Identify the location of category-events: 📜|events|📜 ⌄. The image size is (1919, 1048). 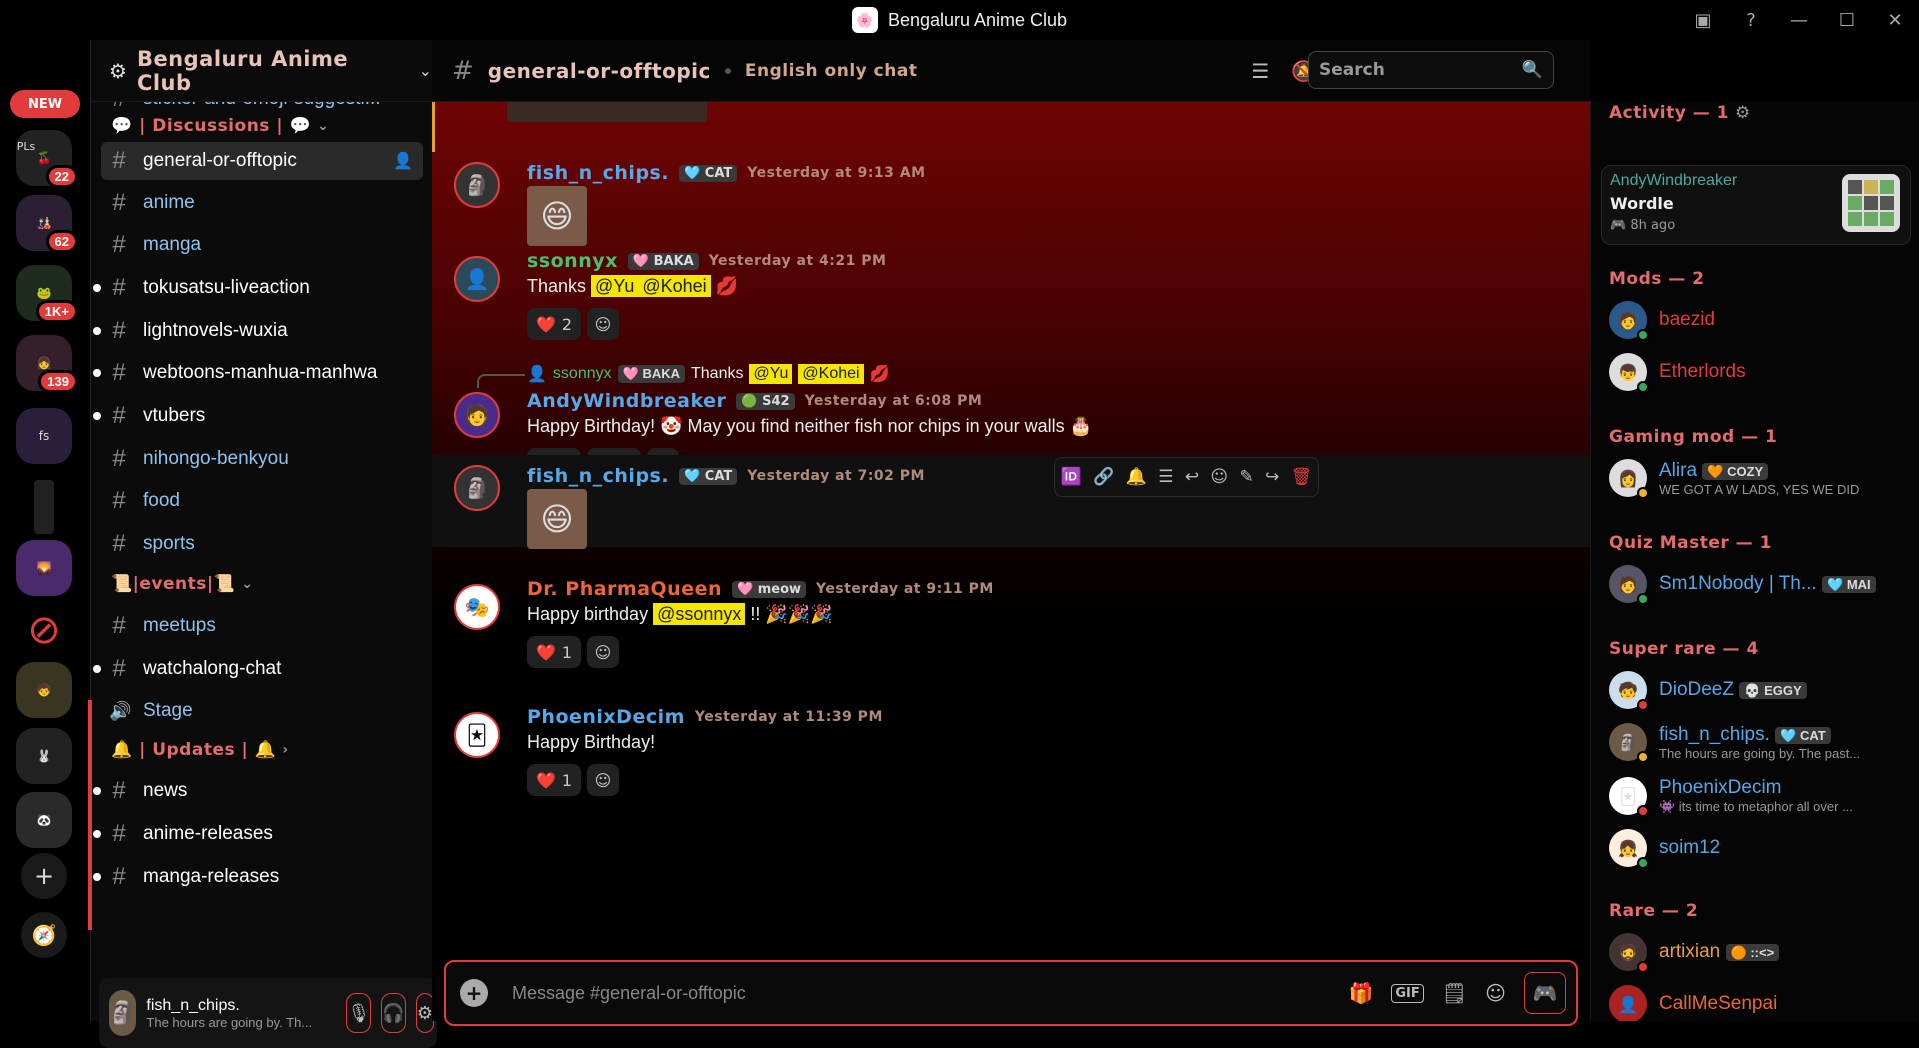
(182, 584).